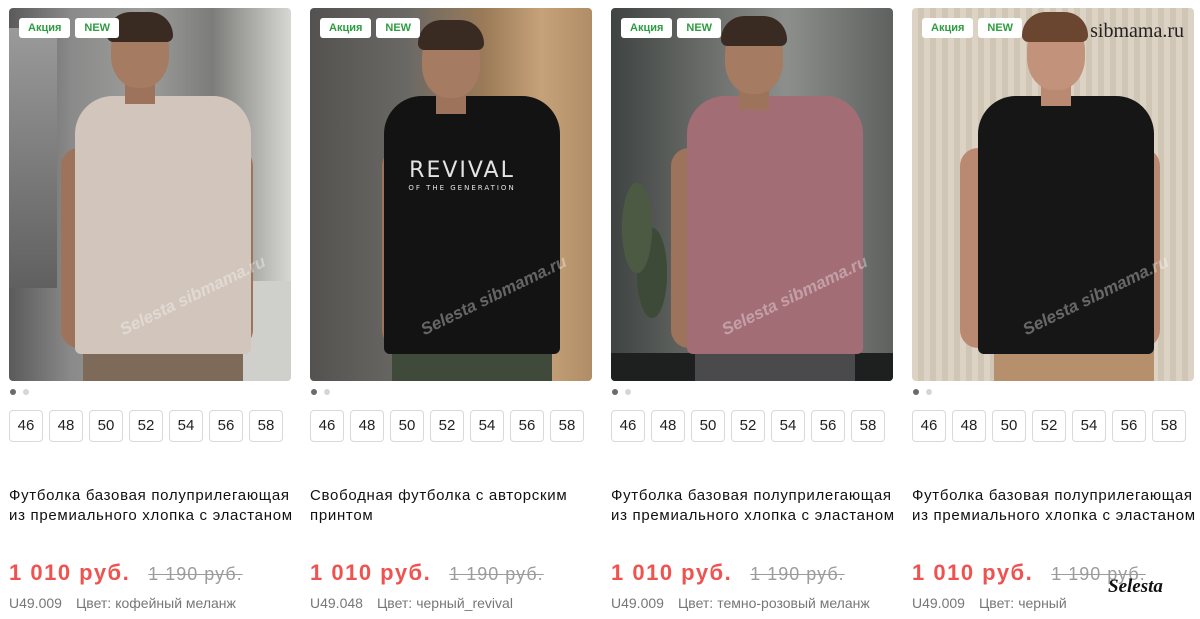 The height and width of the screenshot is (619, 1200). Describe the element at coordinates (33, 158) in the screenshot. I see `window-decor` at that location.